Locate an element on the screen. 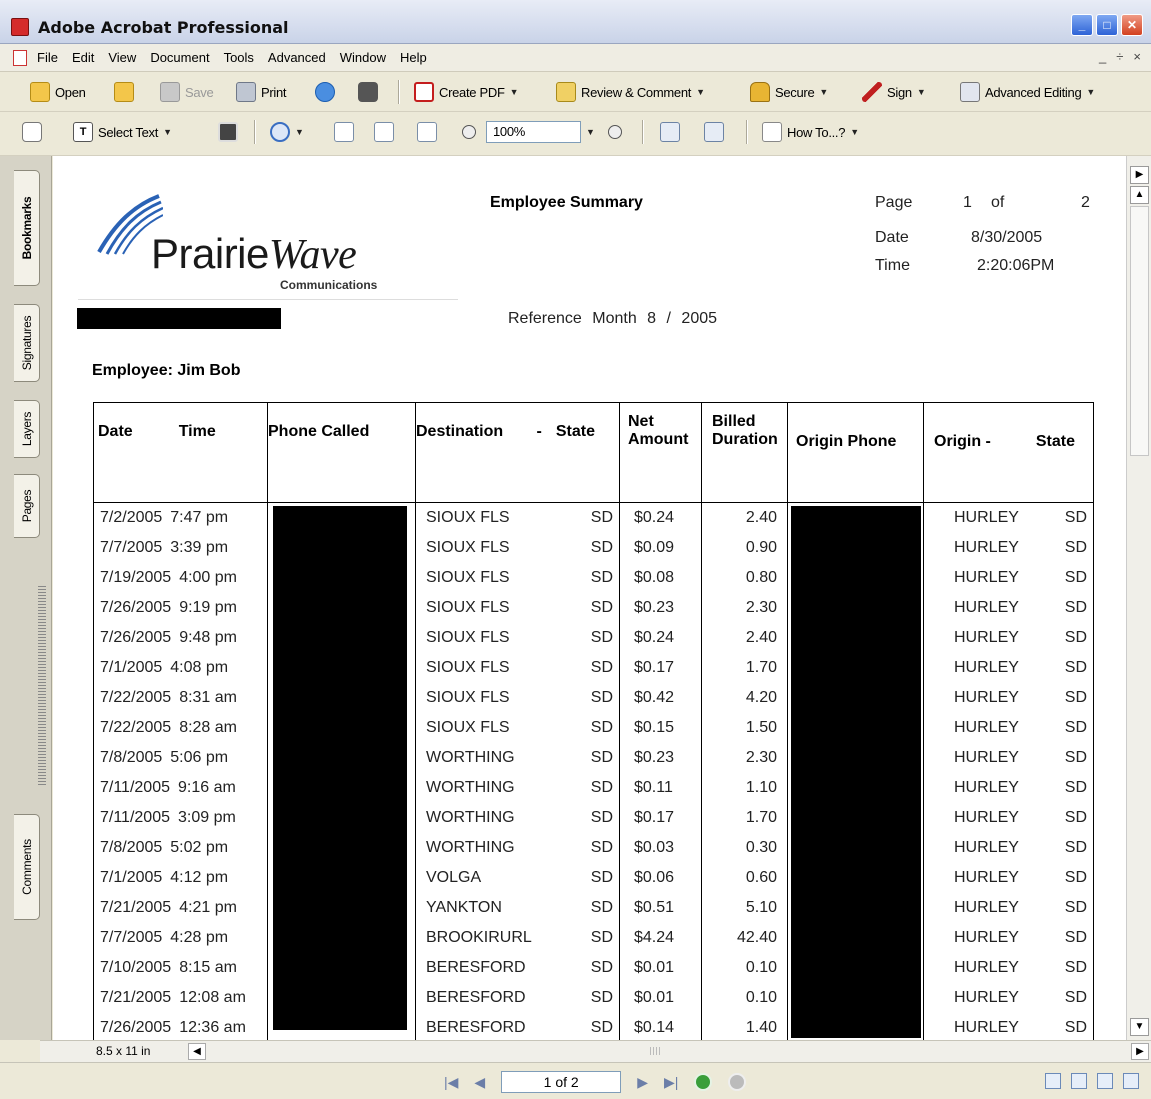 This screenshot has width=1151, height=1099. zoom-level-field: 100% ▼ is located at coordinates (540, 132).